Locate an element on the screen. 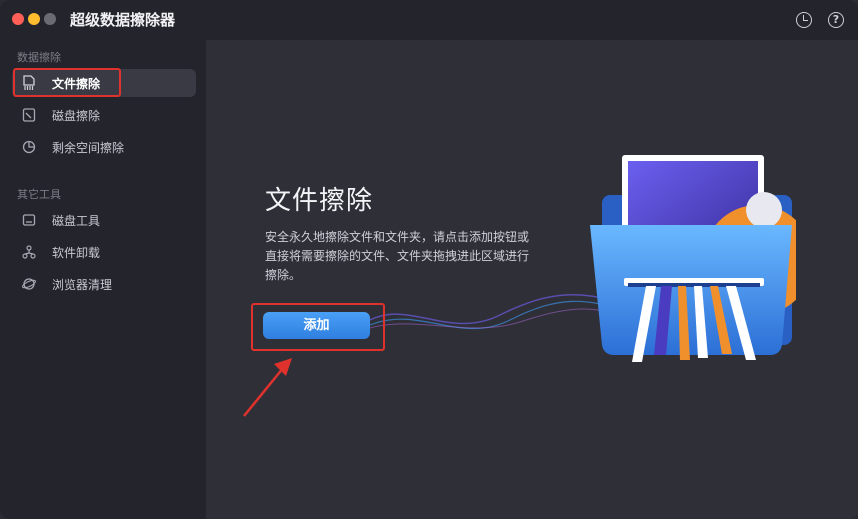 This screenshot has width=858, height=519. minimize-window-button is located at coordinates (34, 19).